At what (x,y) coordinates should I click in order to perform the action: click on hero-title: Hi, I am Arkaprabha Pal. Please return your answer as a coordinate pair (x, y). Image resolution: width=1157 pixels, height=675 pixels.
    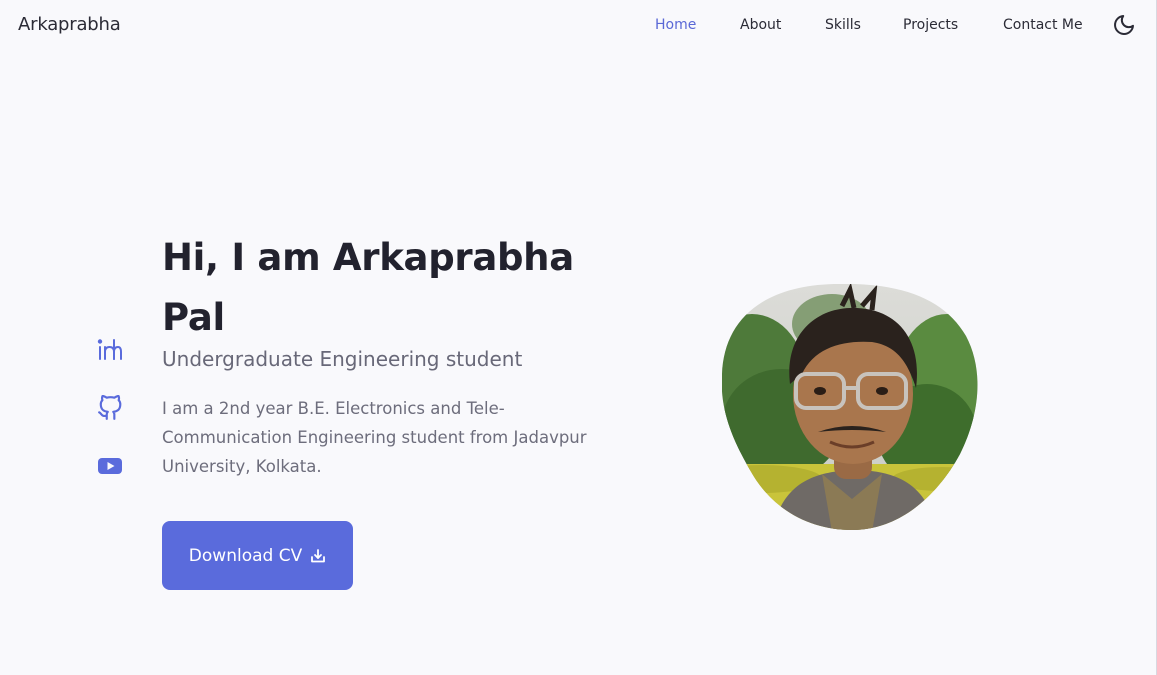
    Looking at the image, I should click on (368, 287).